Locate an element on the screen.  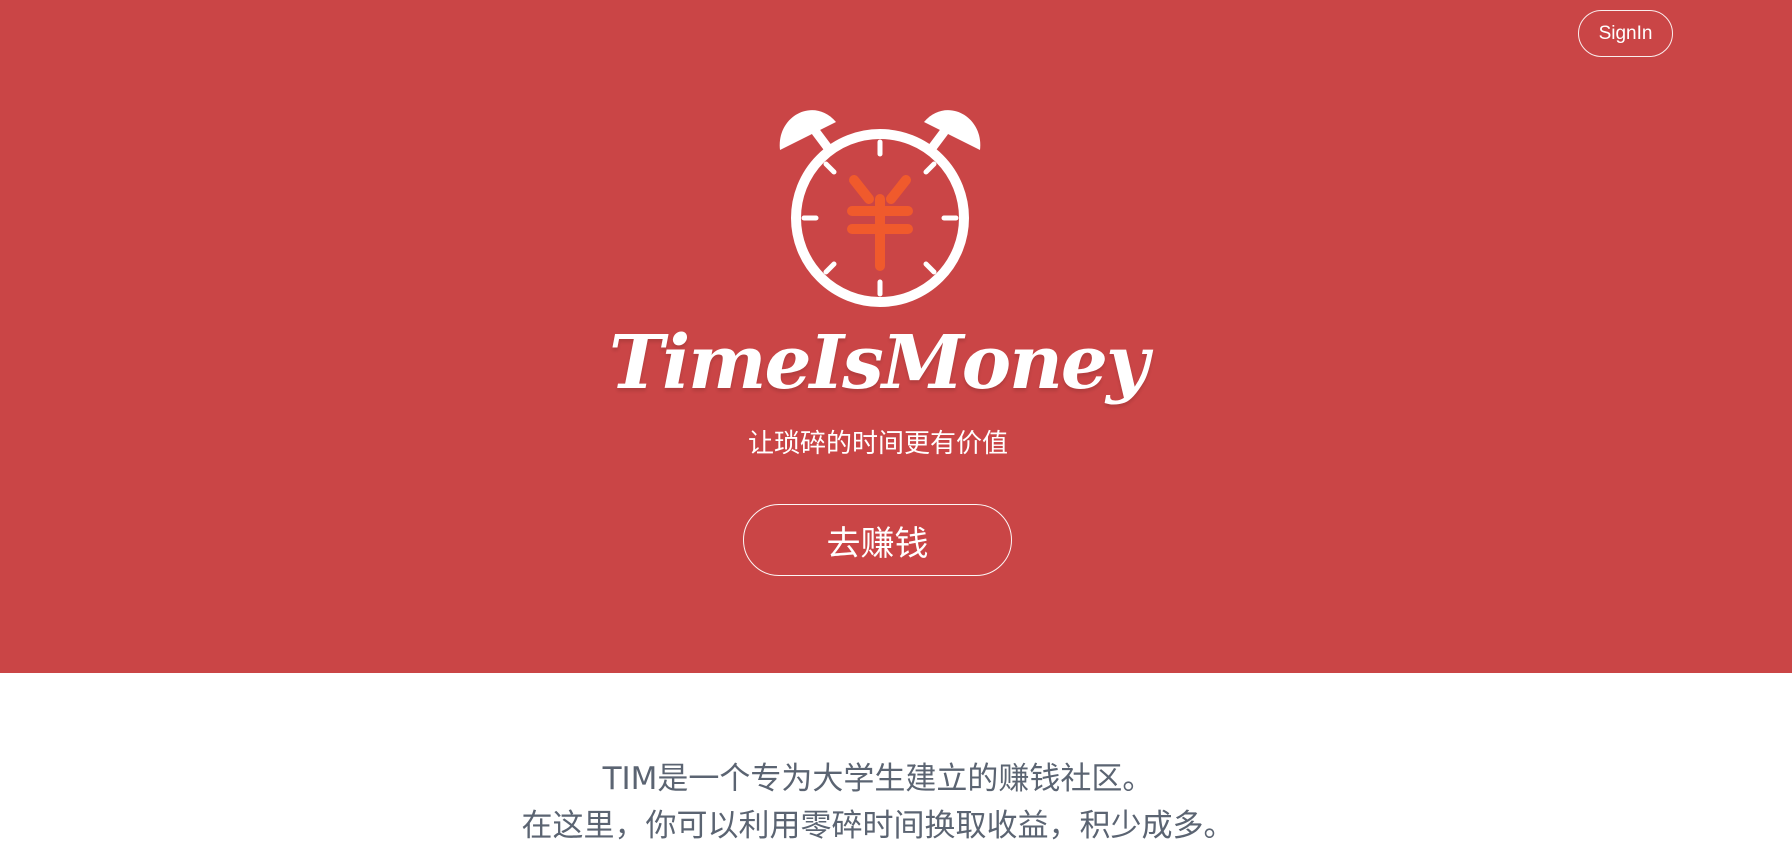
yuan-icon is located at coordinates (880, 223).